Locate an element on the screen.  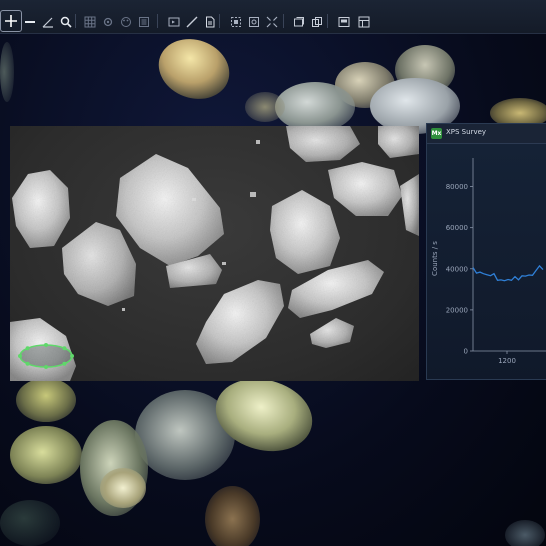
expand-tool-button is located at coordinates (272, 22).